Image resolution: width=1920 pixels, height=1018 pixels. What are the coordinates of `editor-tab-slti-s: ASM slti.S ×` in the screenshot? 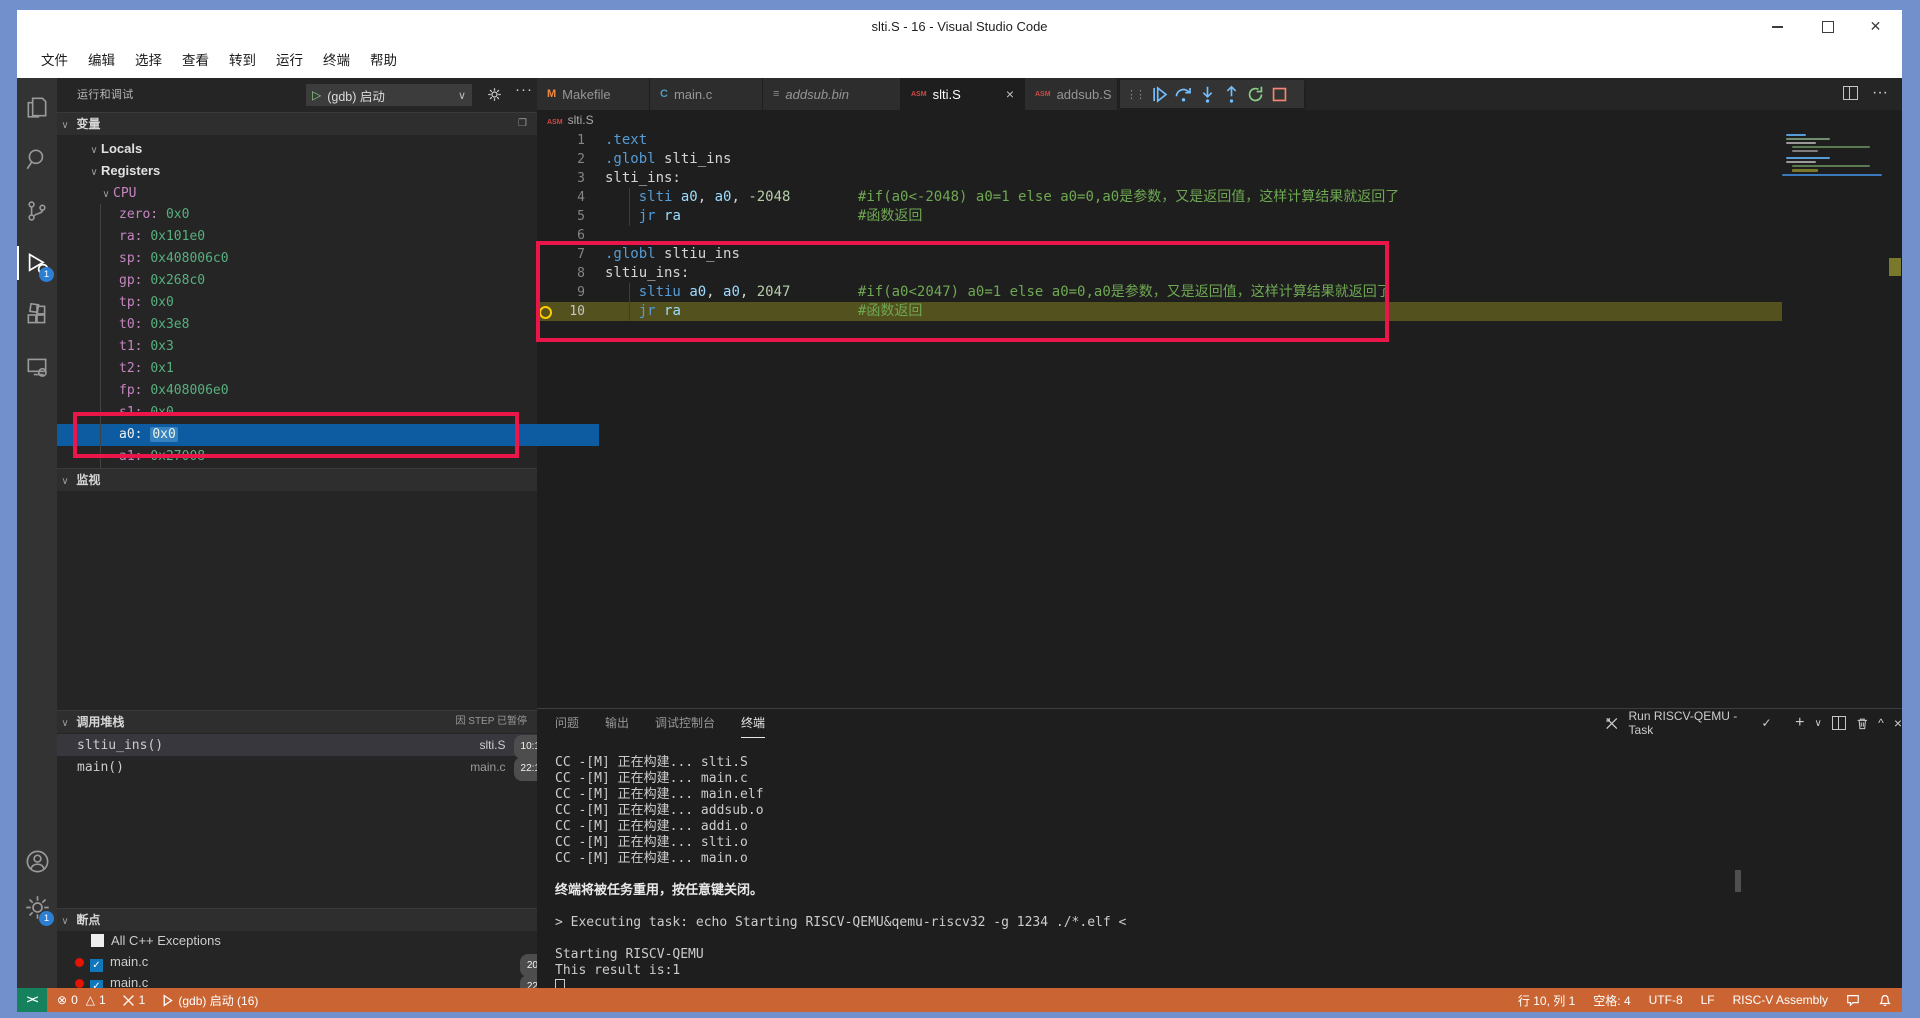 It's located at (963, 94).